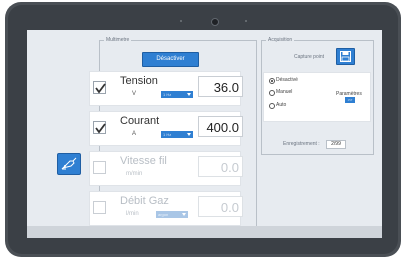 This screenshot has width=406, height=259. Describe the element at coordinates (134, 174) in the screenshot. I see `vitesse-unit: m/min` at that location.